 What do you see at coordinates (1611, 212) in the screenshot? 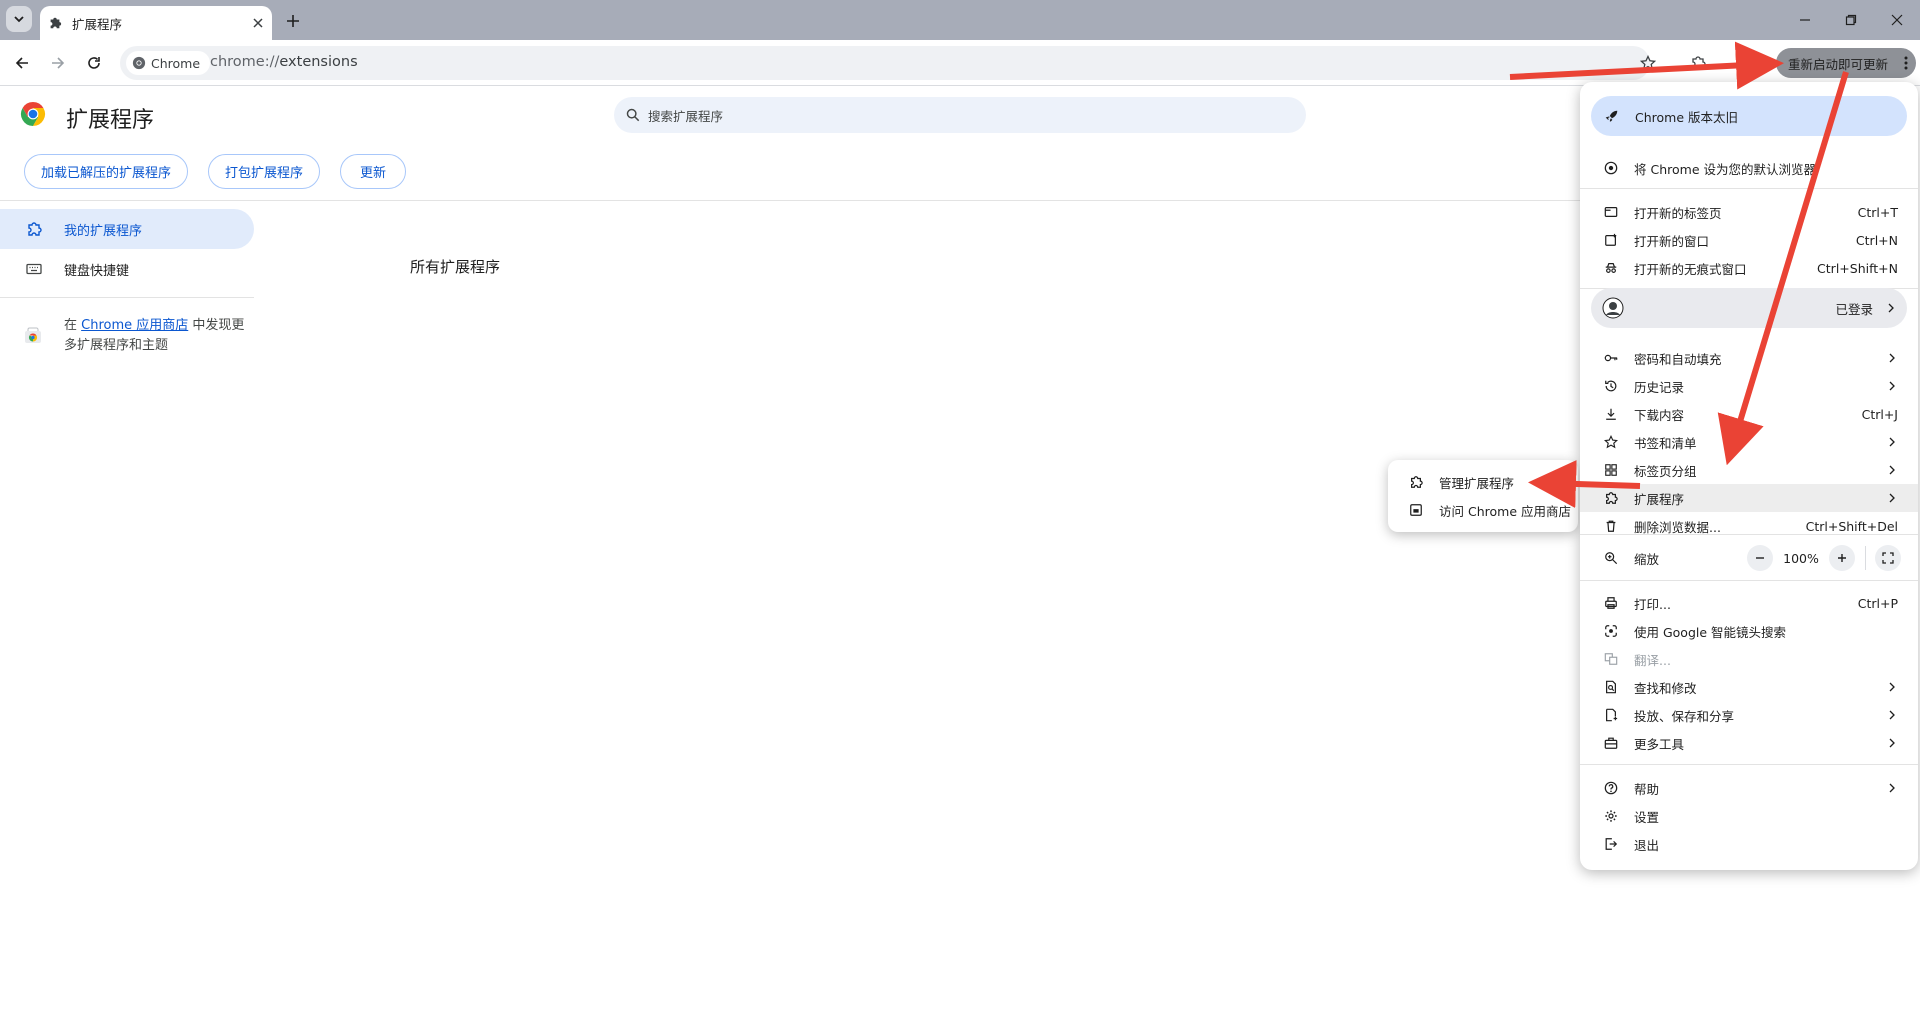
I see `new-tab-icon` at bounding box center [1611, 212].